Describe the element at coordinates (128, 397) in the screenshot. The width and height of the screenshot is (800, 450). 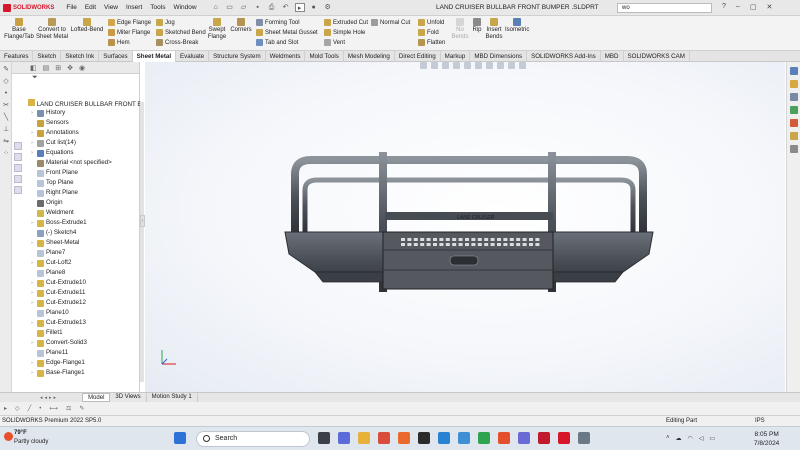
I see `tab-3d-views: 3D Views` at that location.